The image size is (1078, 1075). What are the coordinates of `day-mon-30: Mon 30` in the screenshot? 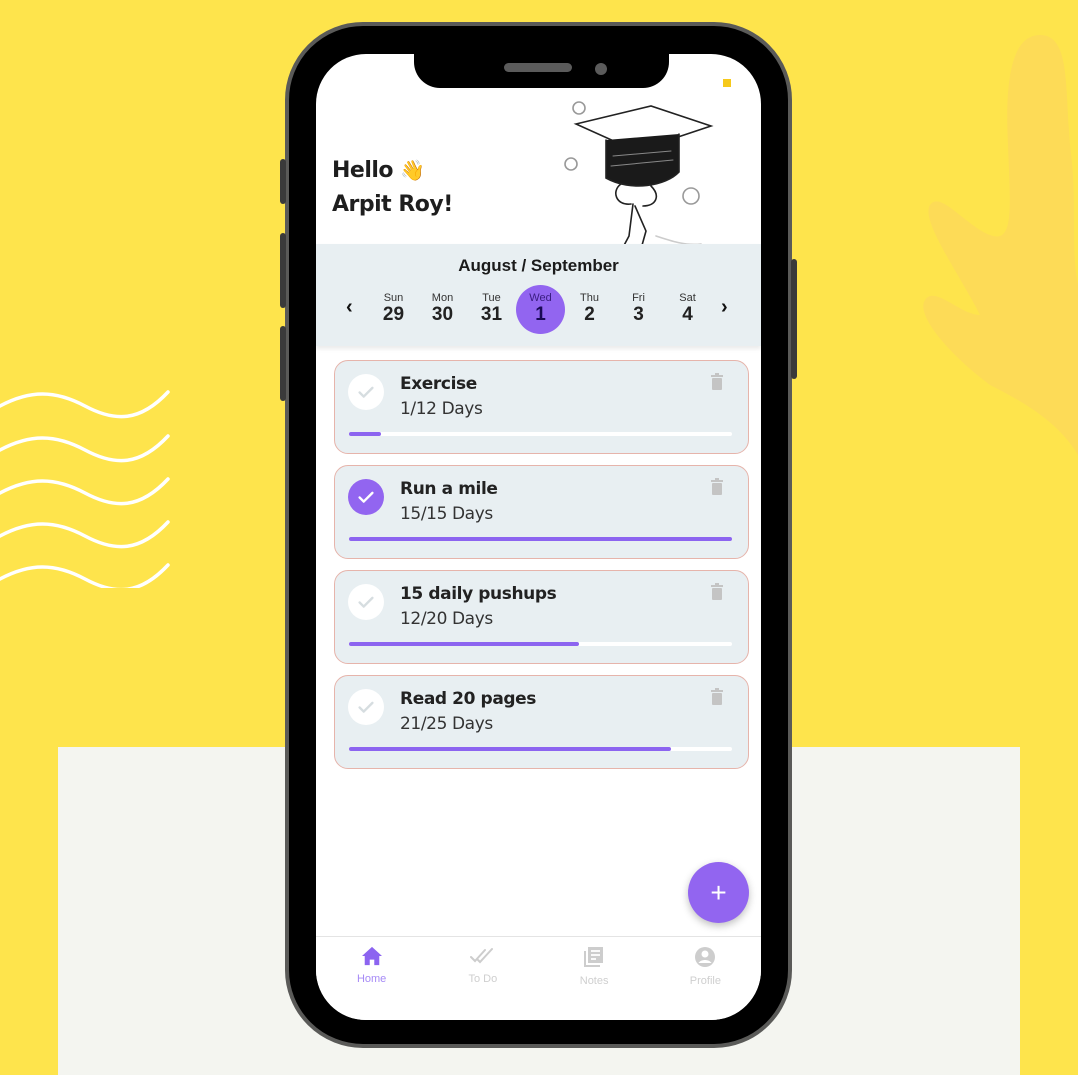 It's located at (442, 309).